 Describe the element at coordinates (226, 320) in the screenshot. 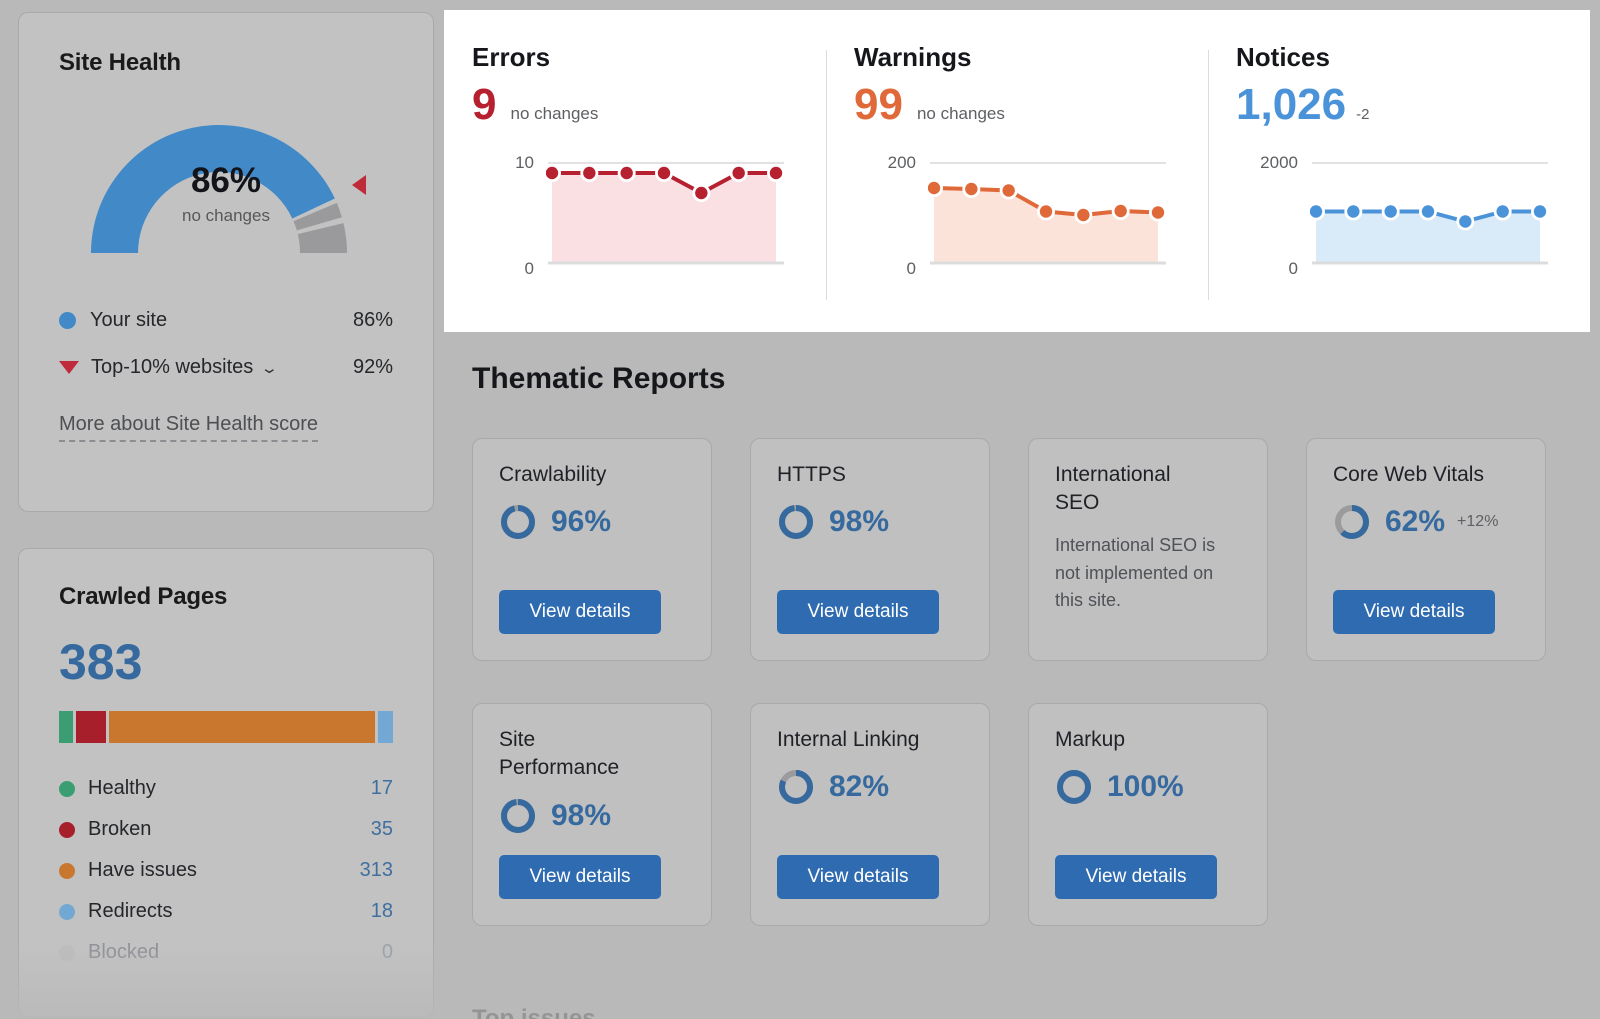

I see `legend-row-your-site: Your site 86%` at that location.